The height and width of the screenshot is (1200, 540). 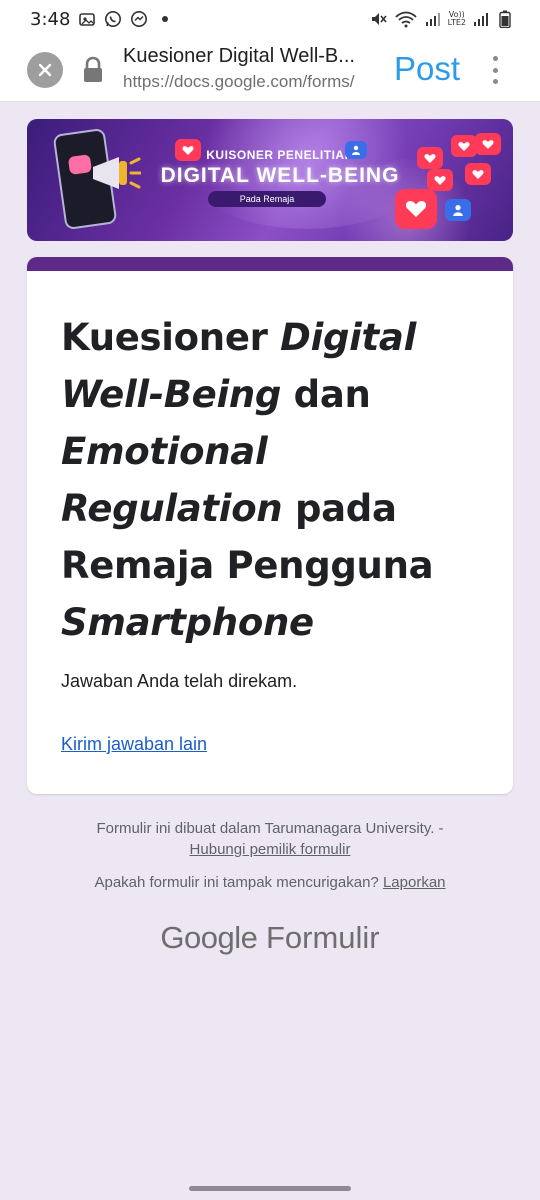 What do you see at coordinates (270, 1188) in the screenshot?
I see `gesture-nav-handle` at bounding box center [270, 1188].